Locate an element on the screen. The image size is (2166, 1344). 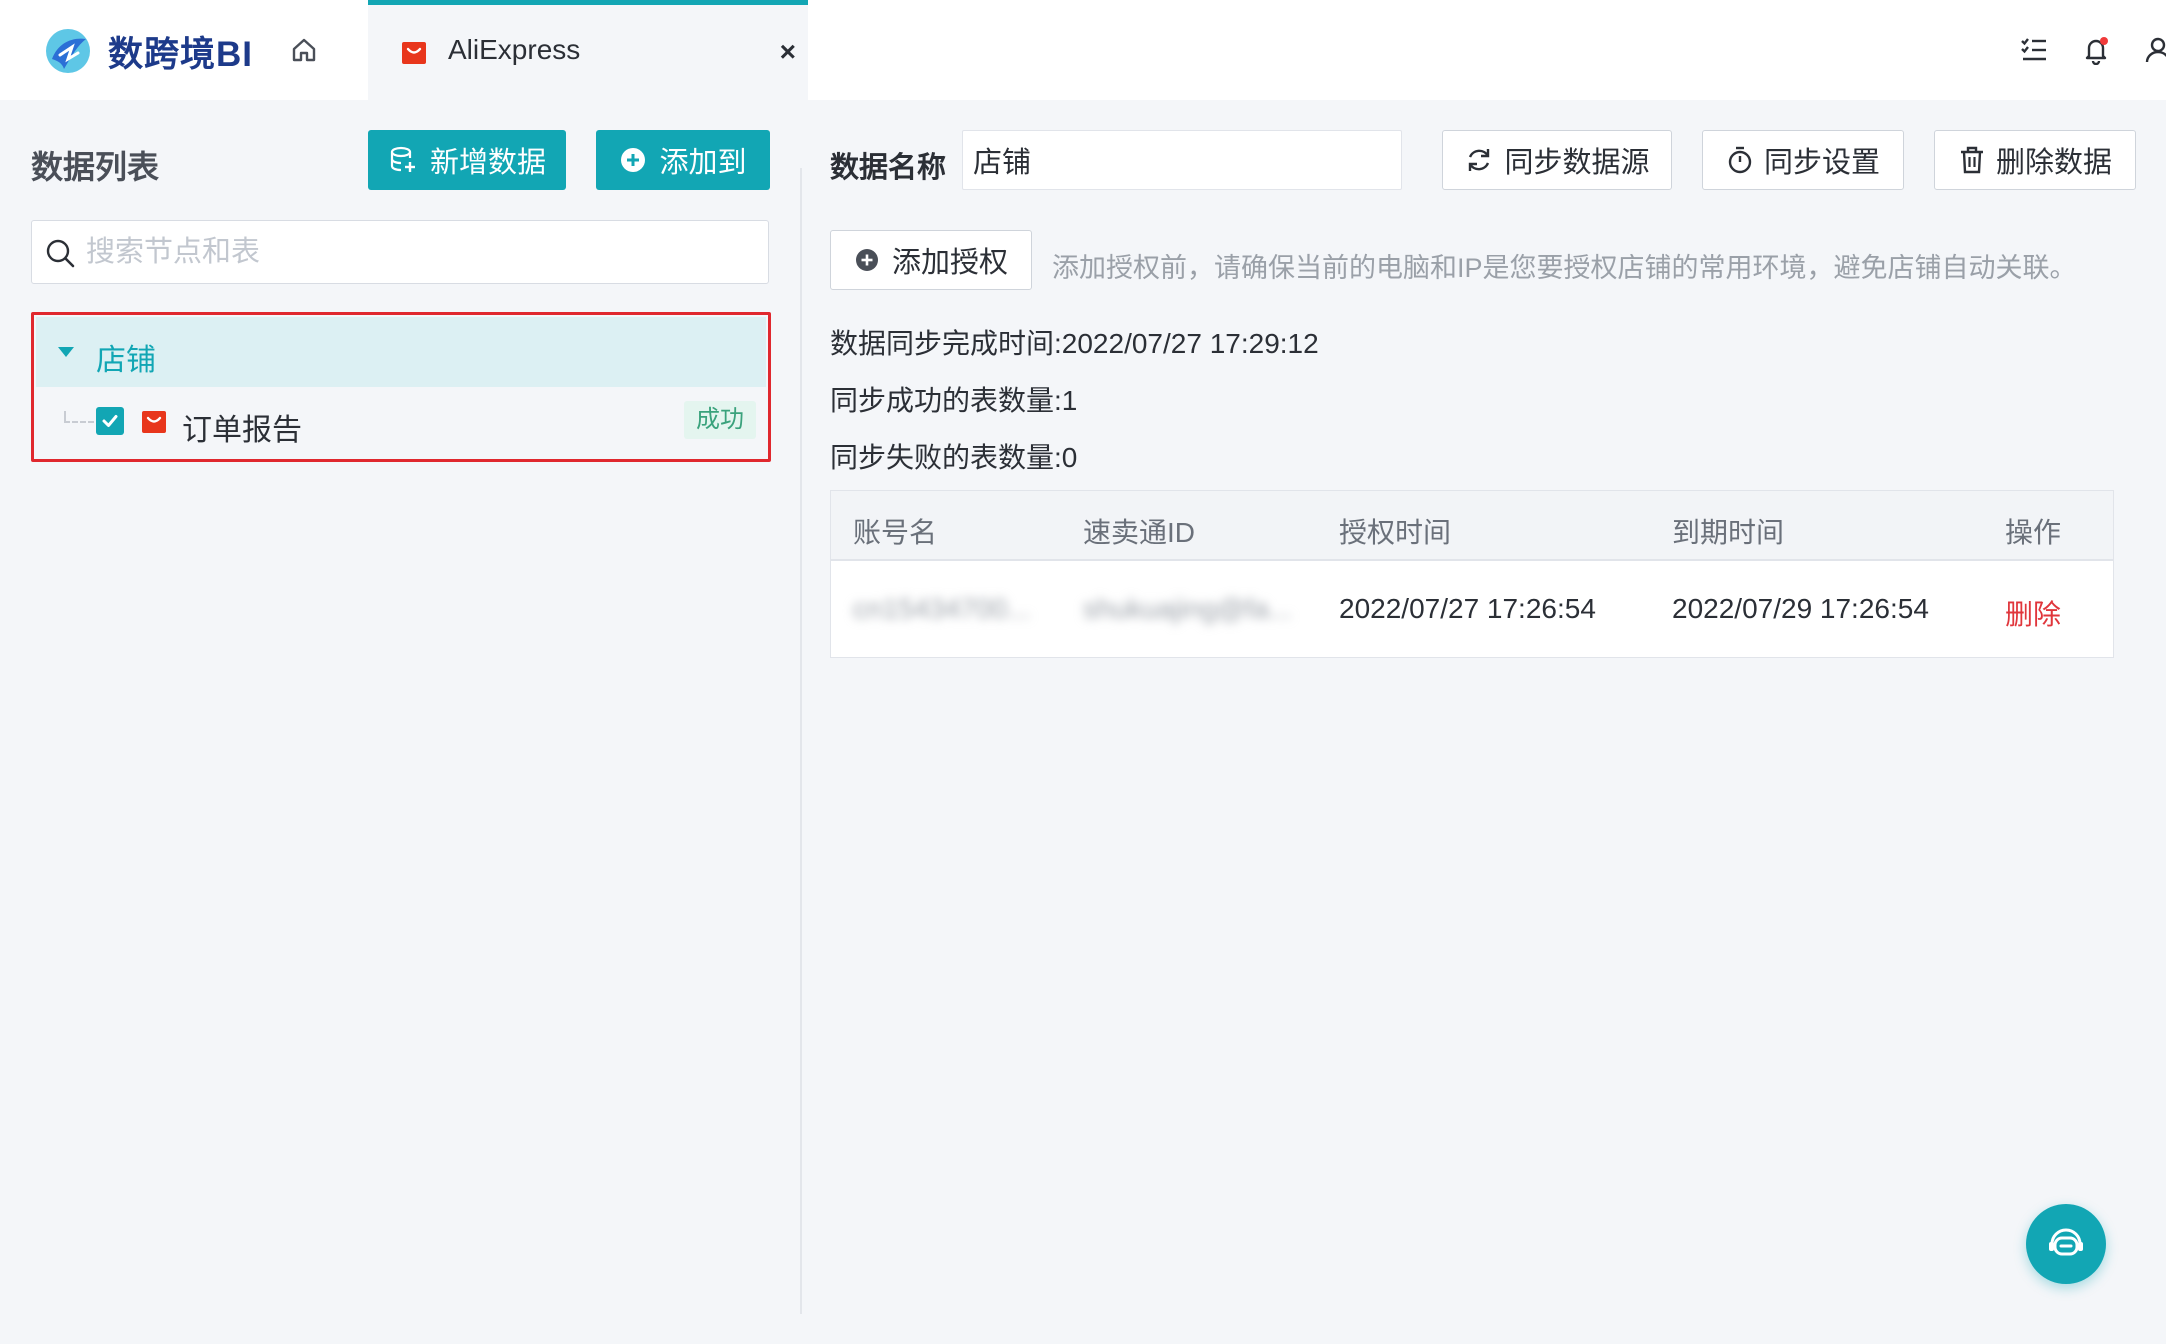
search-icon is located at coordinates (60, 253).